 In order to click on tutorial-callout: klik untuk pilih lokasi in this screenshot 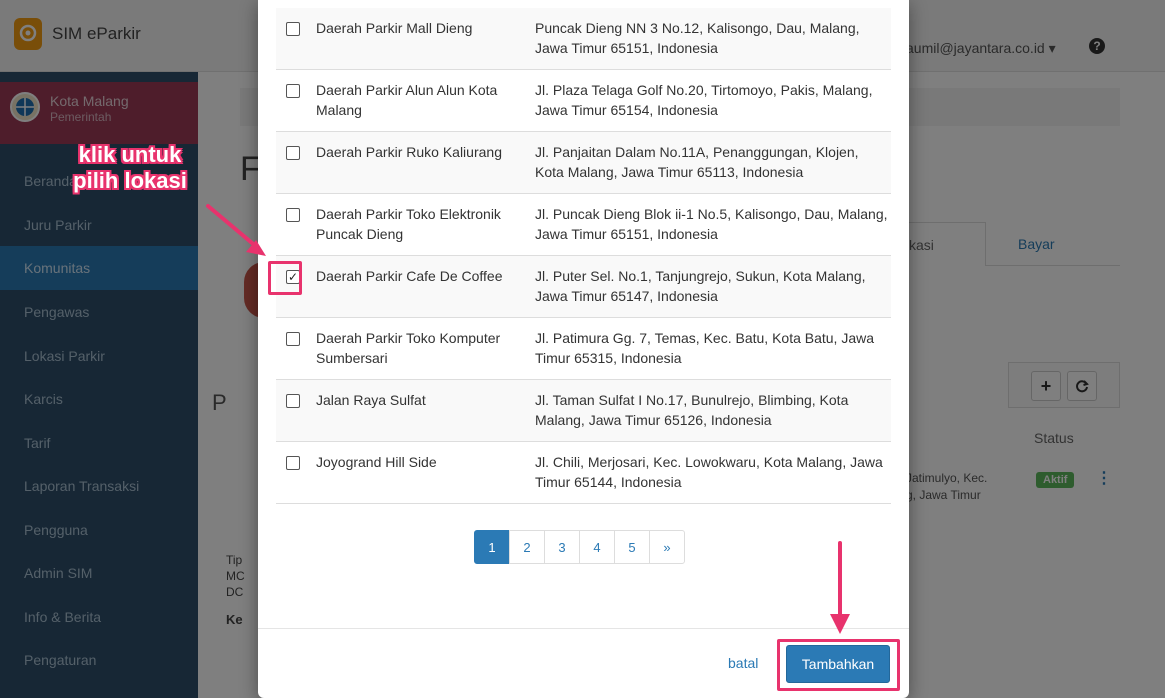, I will do `click(130, 167)`.